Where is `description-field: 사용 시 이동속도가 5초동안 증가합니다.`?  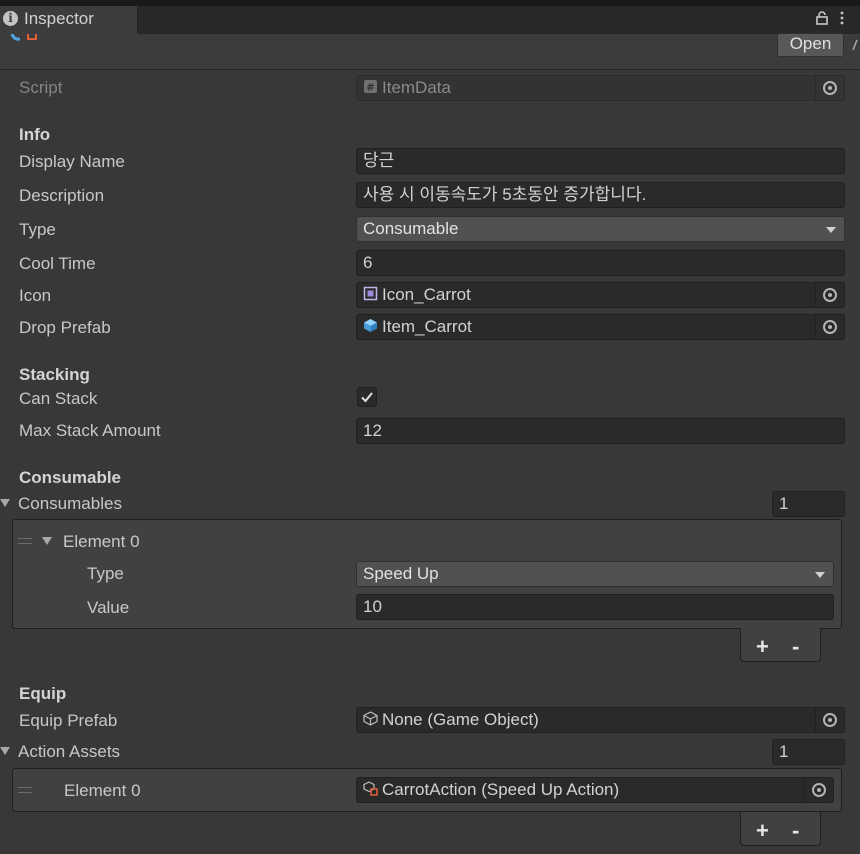 description-field: 사용 시 이동속도가 5초동안 증가합니다. is located at coordinates (600, 195).